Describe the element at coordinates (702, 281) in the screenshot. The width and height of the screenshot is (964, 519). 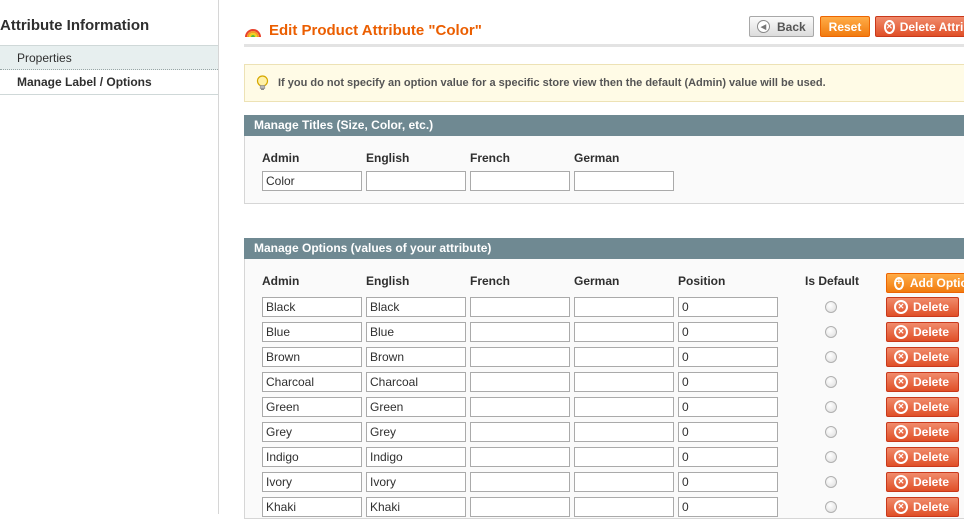
I see `options-col-position: Position` at that location.